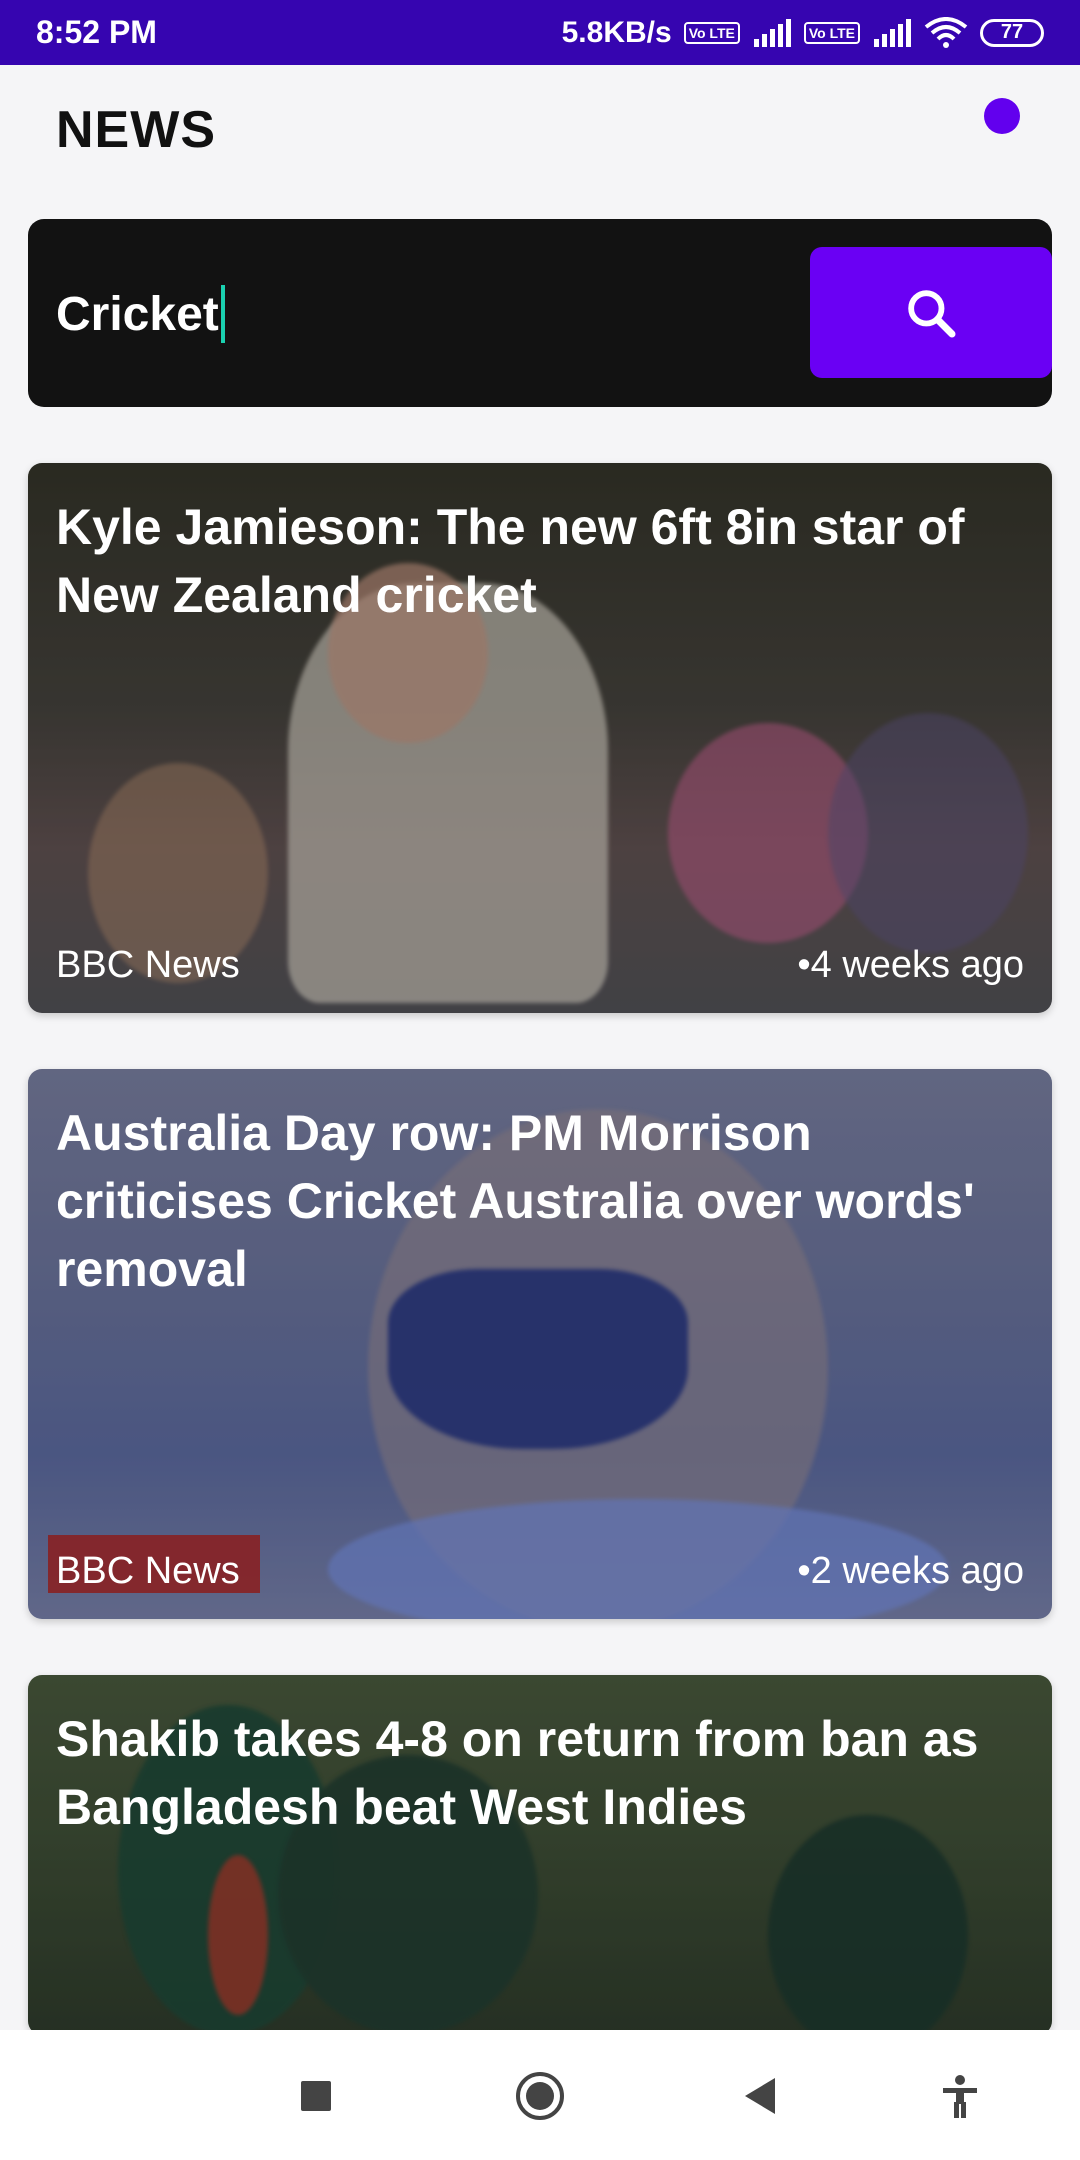 The image size is (1080, 2160). Describe the element at coordinates (540, 32) in the screenshot. I see `status-bar: 8:52 PM 5.8KB/s Vo LTE Vo LTE 77` at that location.